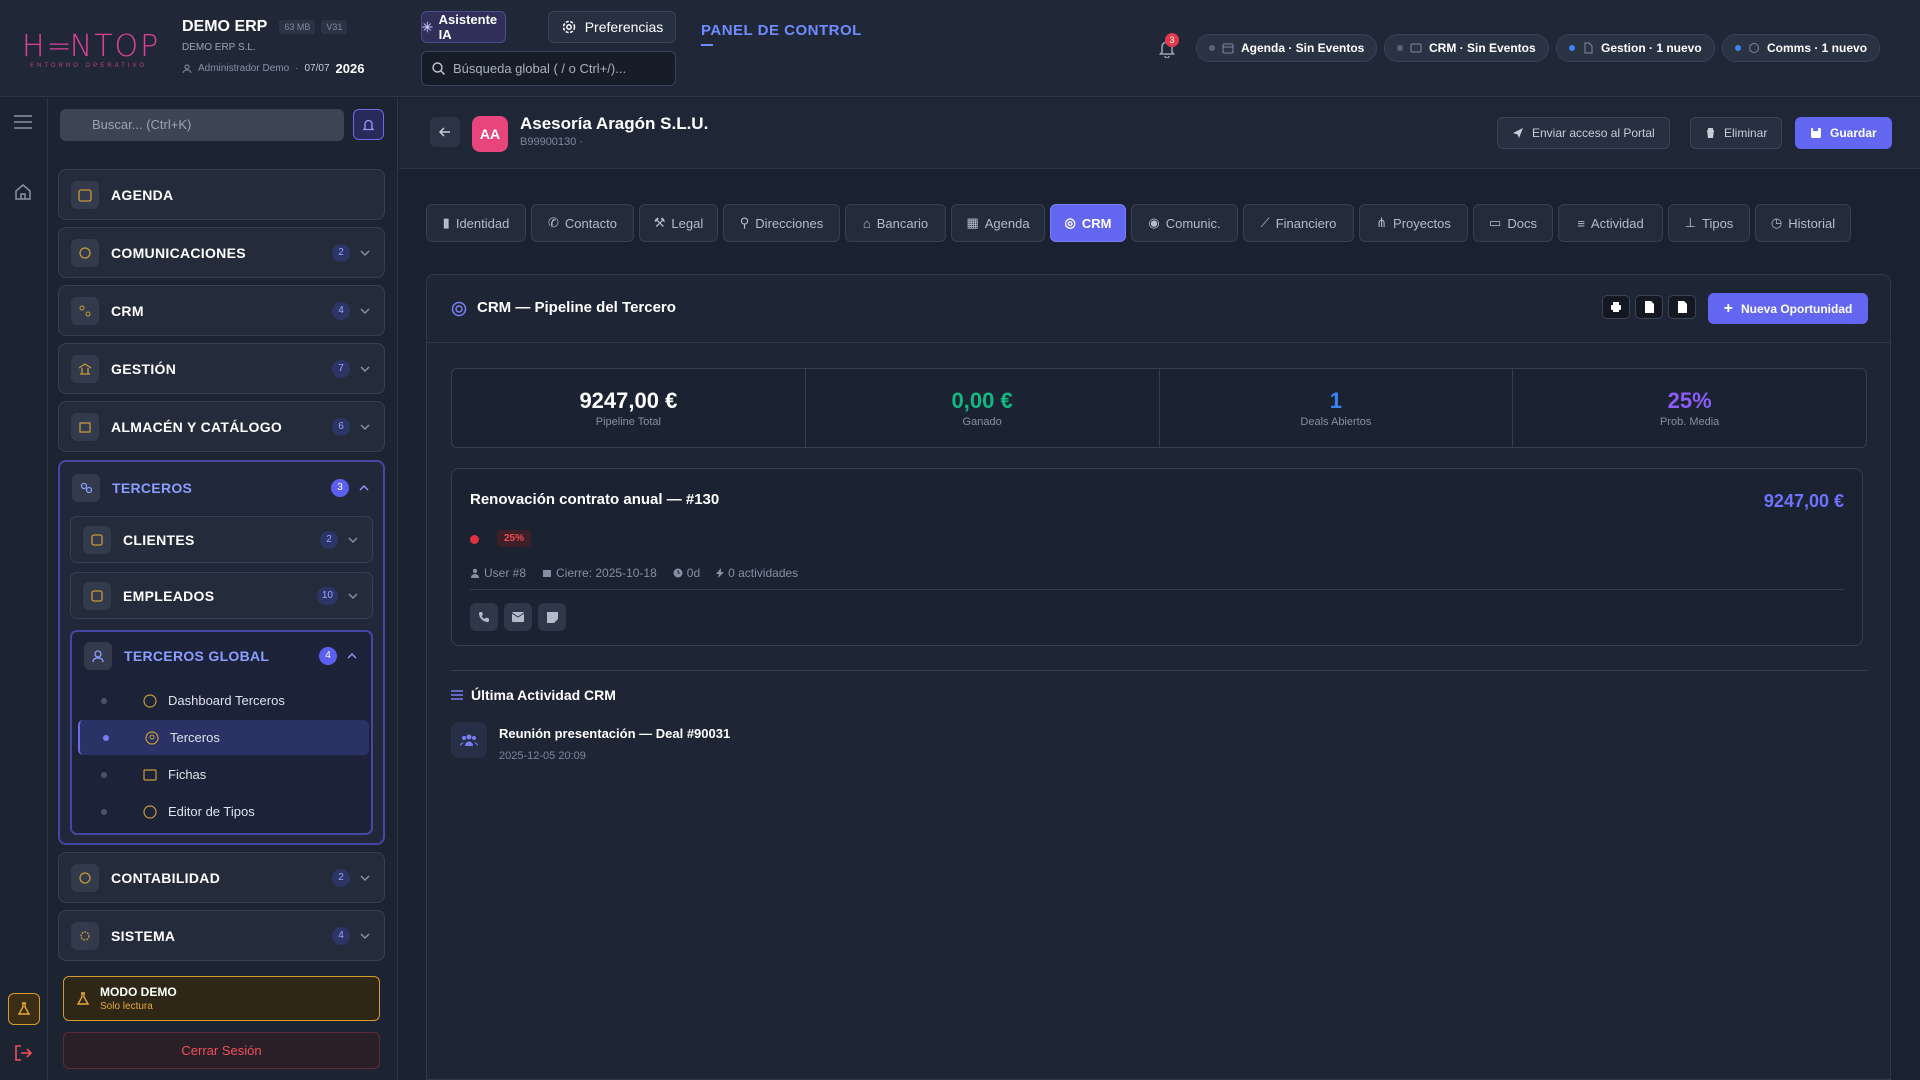 The height and width of the screenshot is (1080, 1920). I want to click on sidebar-leaf-dashboard-terceros: Dashboard Terceros, so click(223, 700).